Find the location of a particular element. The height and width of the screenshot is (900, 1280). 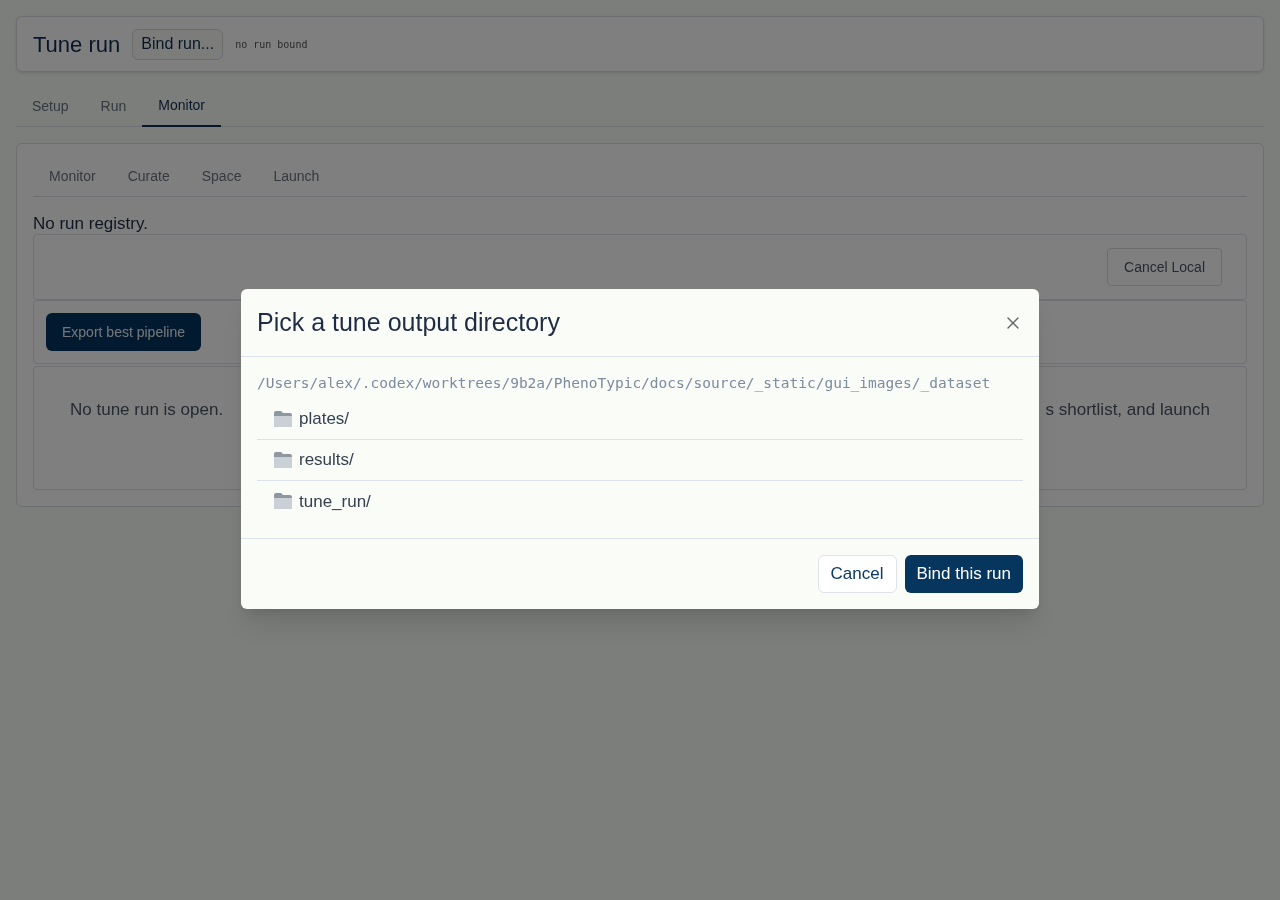

cancel-local-button: Cancel Local is located at coordinates (1164, 267).